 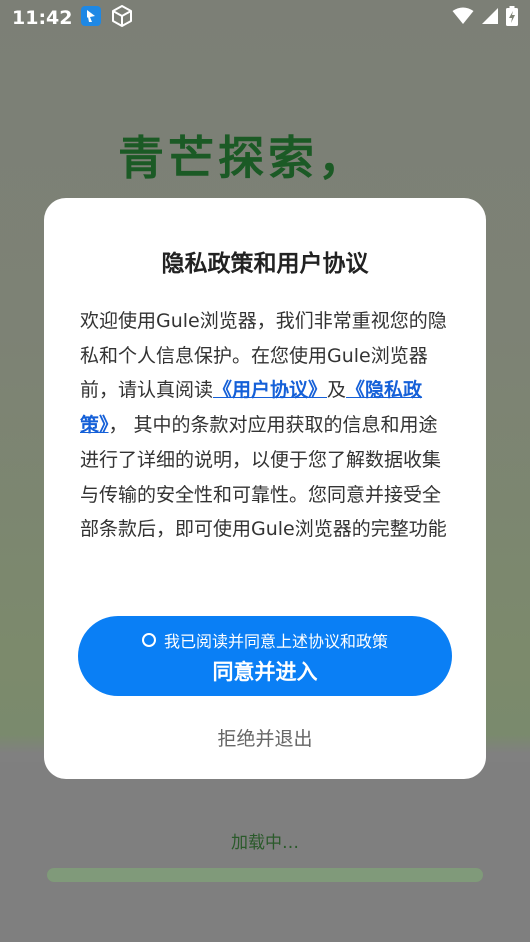 What do you see at coordinates (265, 264) in the screenshot?
I see `dialog-title: 隐私政策和用户协议` at bounding box center [265, 264].